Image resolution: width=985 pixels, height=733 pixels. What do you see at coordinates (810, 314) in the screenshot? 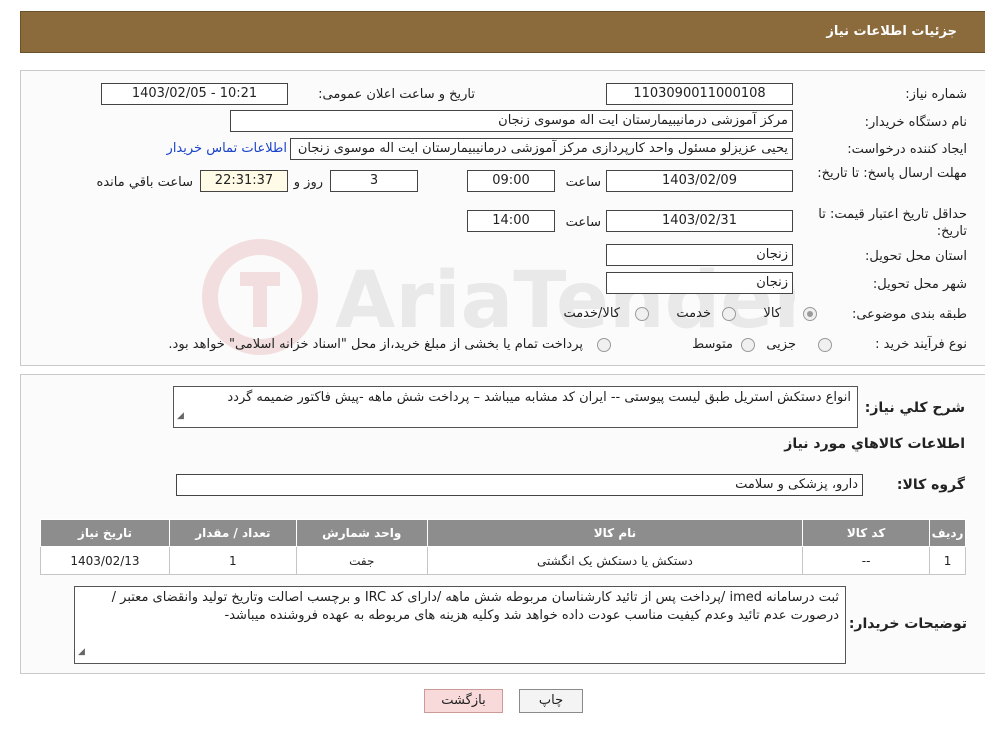
I see `category-radio-goods` at bounding box center [810, 314].